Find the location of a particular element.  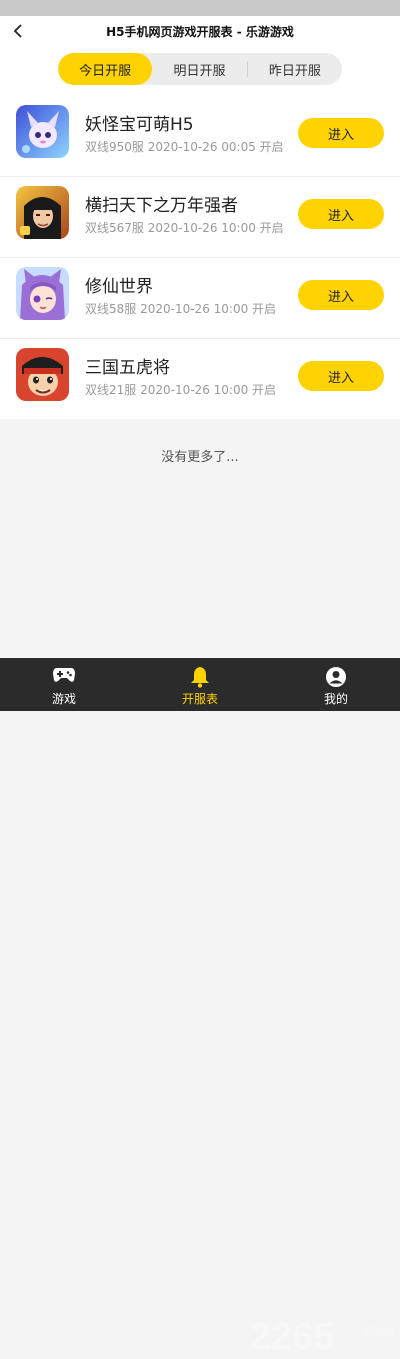

server-info: 双线58服 2020-10-26 10:00 开启 is located at coordinates (181, 309).